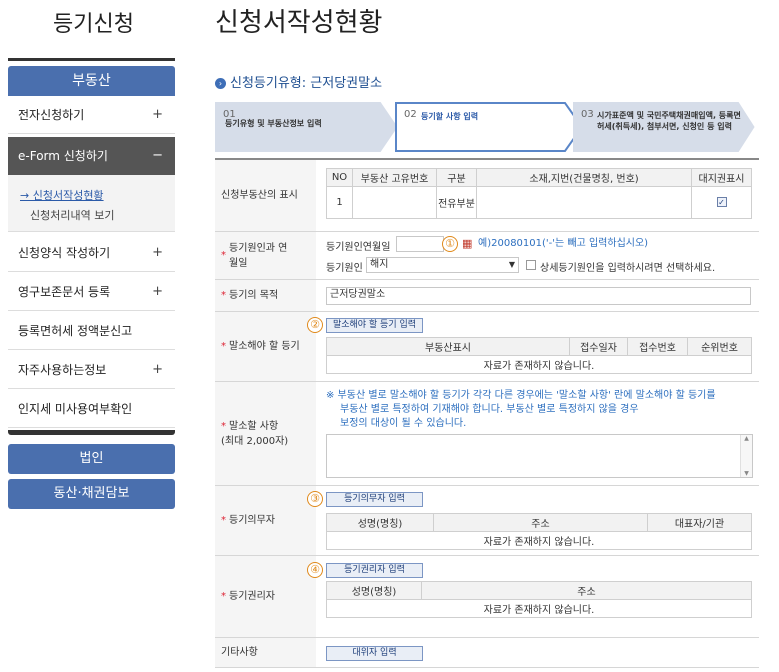  I want to click on col-address: 소재,지번(건물명칭, 번호), so click(584, 177).